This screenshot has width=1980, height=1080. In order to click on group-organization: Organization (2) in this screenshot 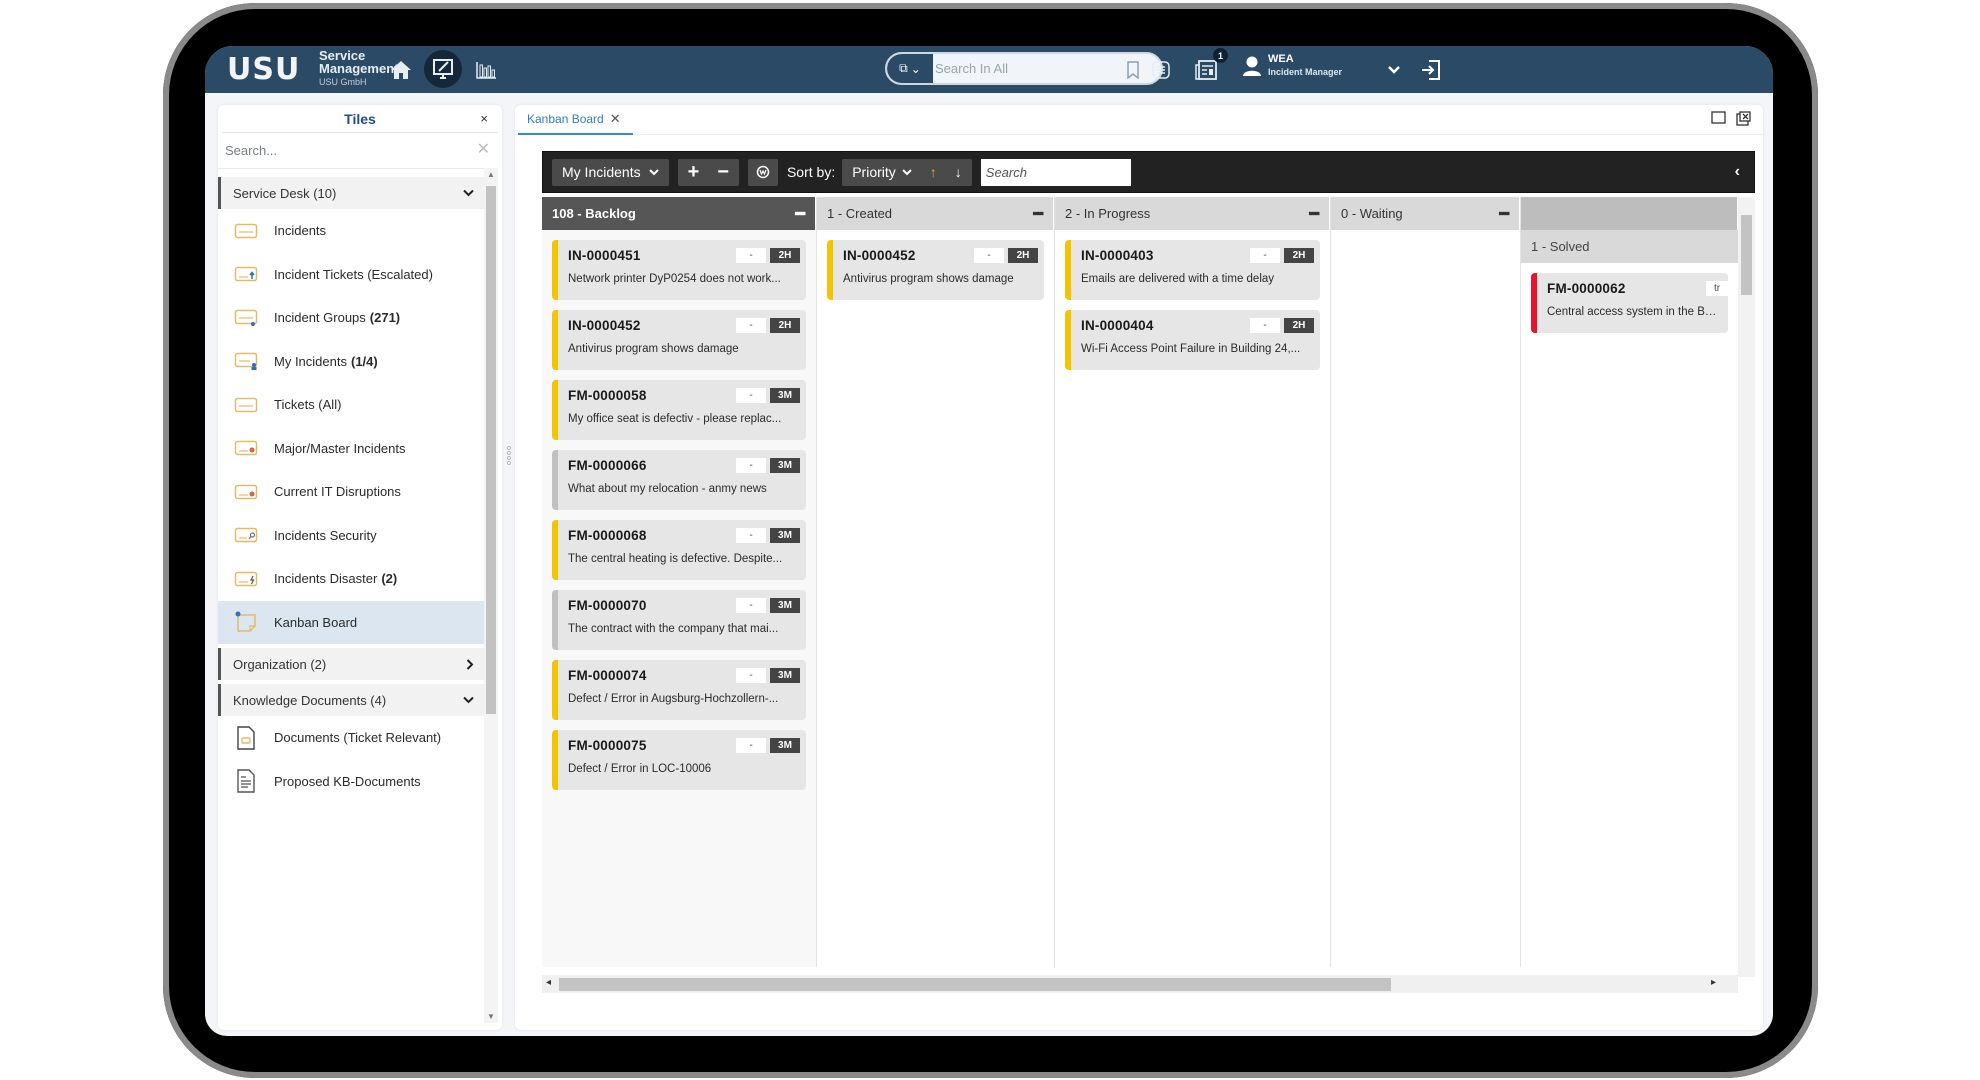, I will do `click(351, 664)`.